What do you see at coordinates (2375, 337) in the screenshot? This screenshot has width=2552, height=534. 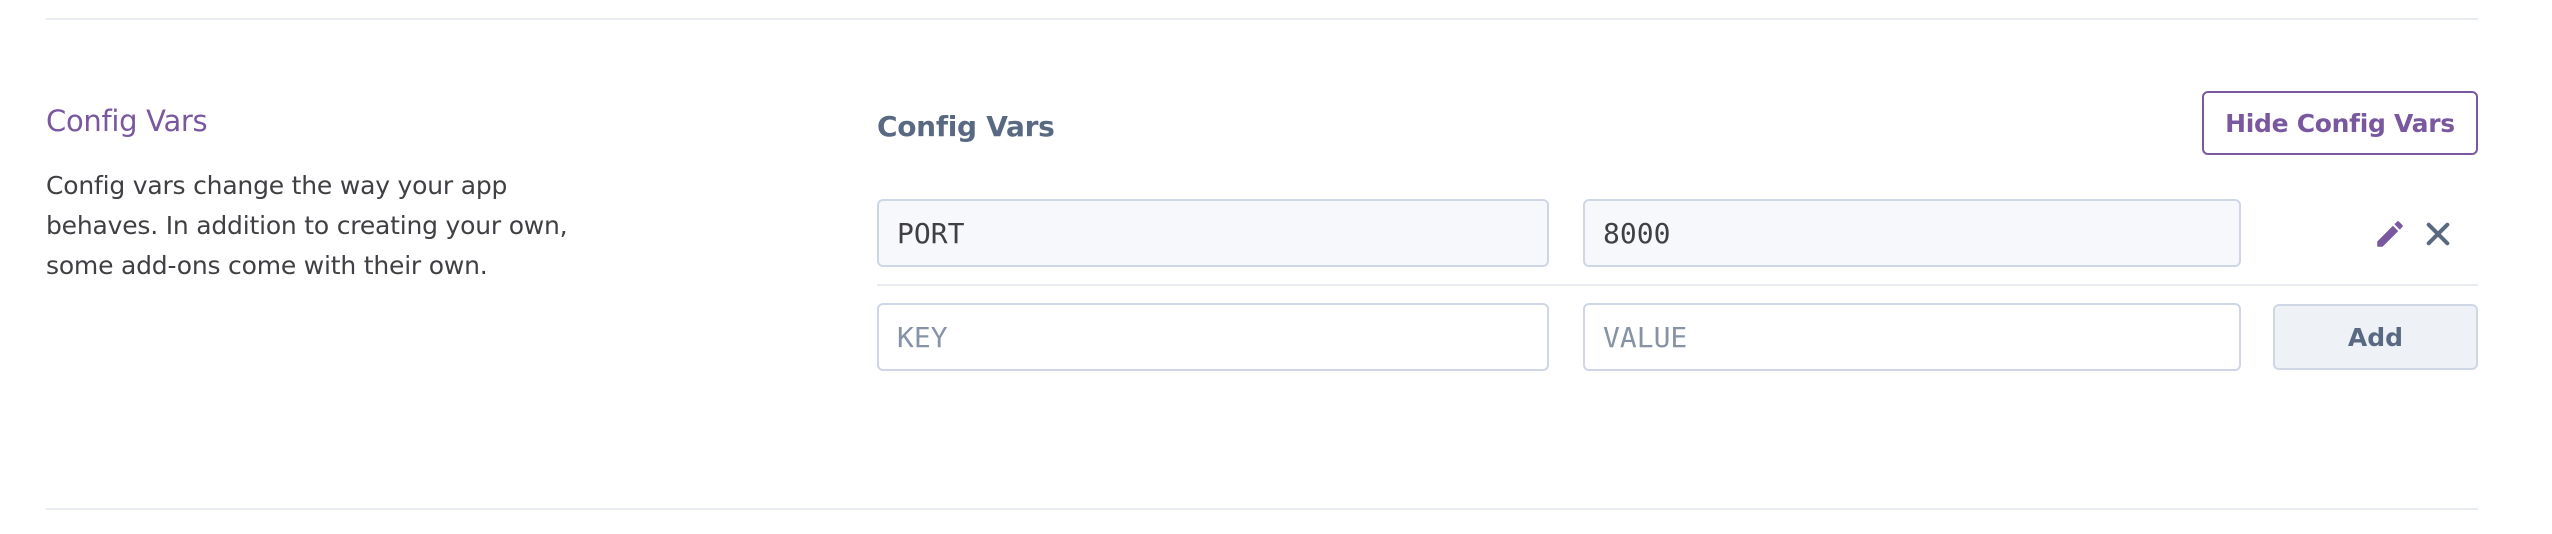 I see `add-config-var-button: Add` at bounding box center [2375, 337].